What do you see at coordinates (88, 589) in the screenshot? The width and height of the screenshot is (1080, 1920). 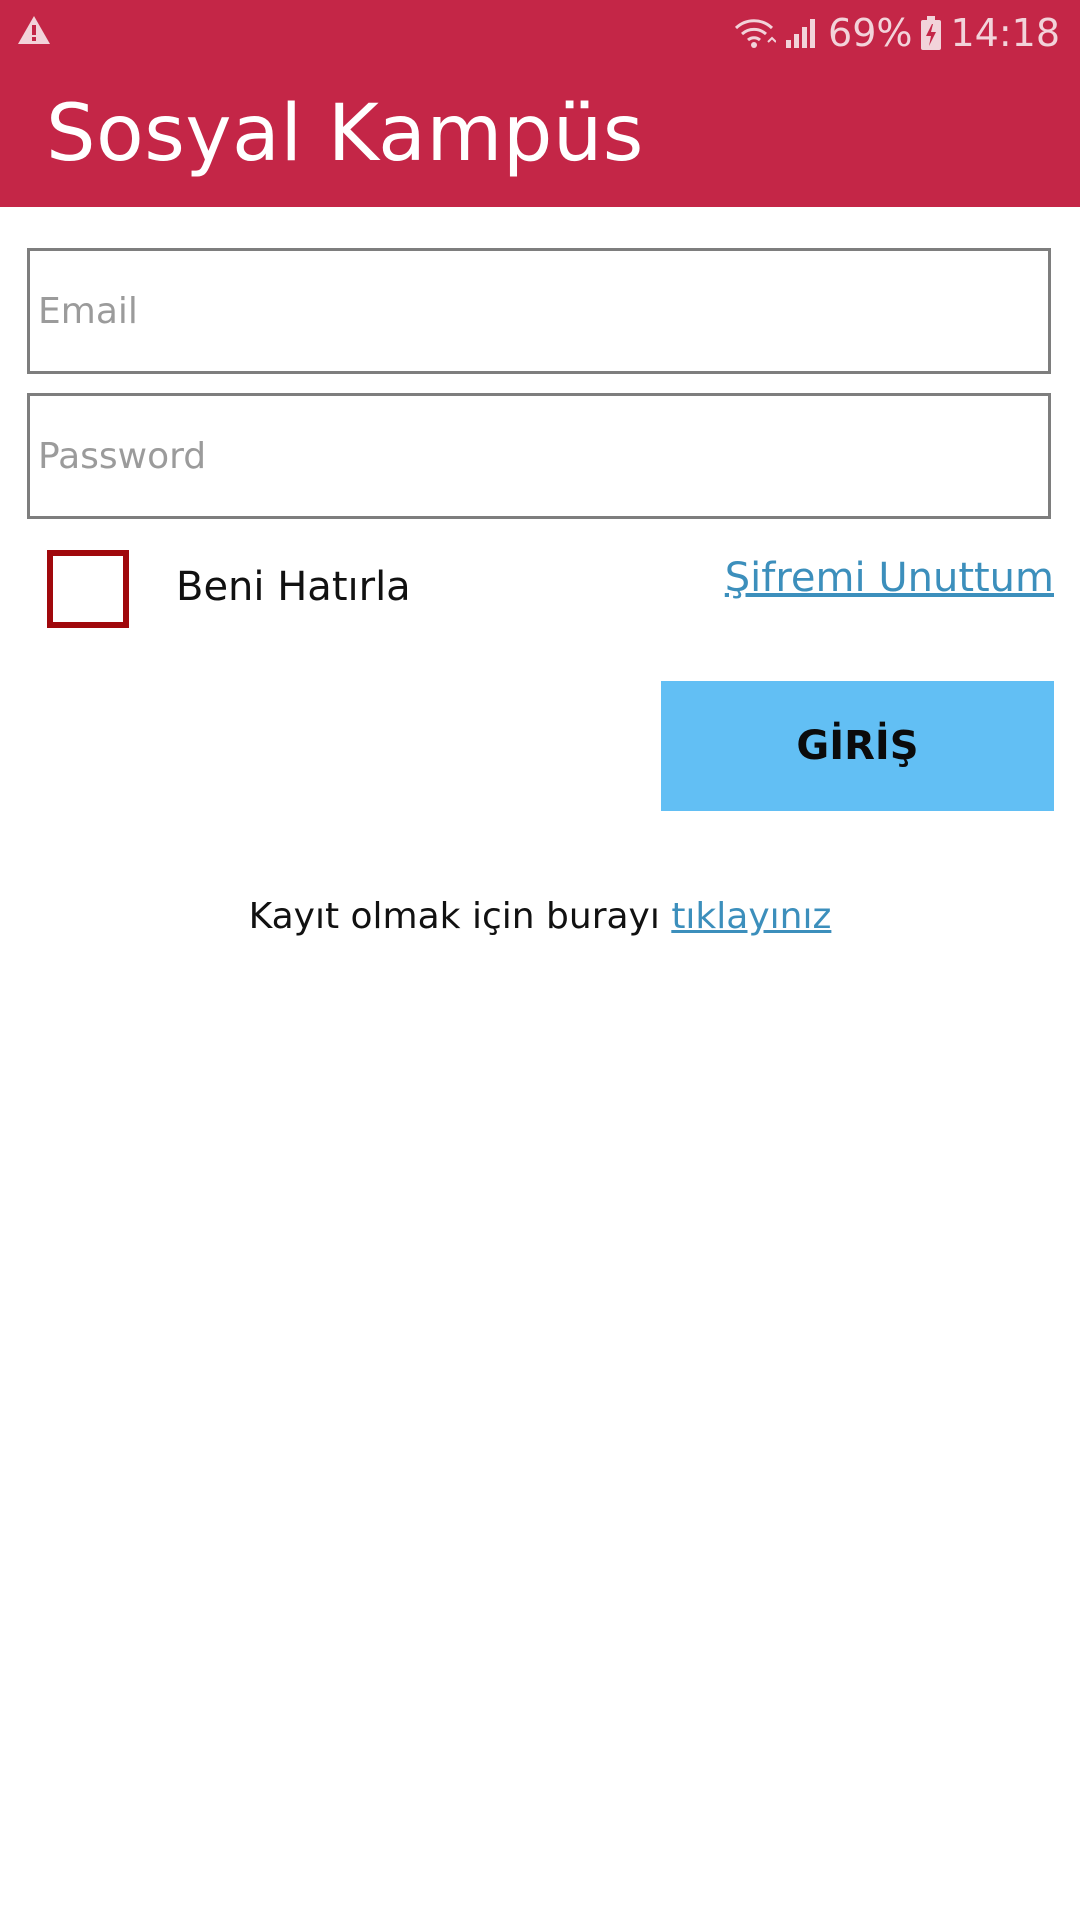 I see `remember-me-checkbox` at bounding box center [88, 589].